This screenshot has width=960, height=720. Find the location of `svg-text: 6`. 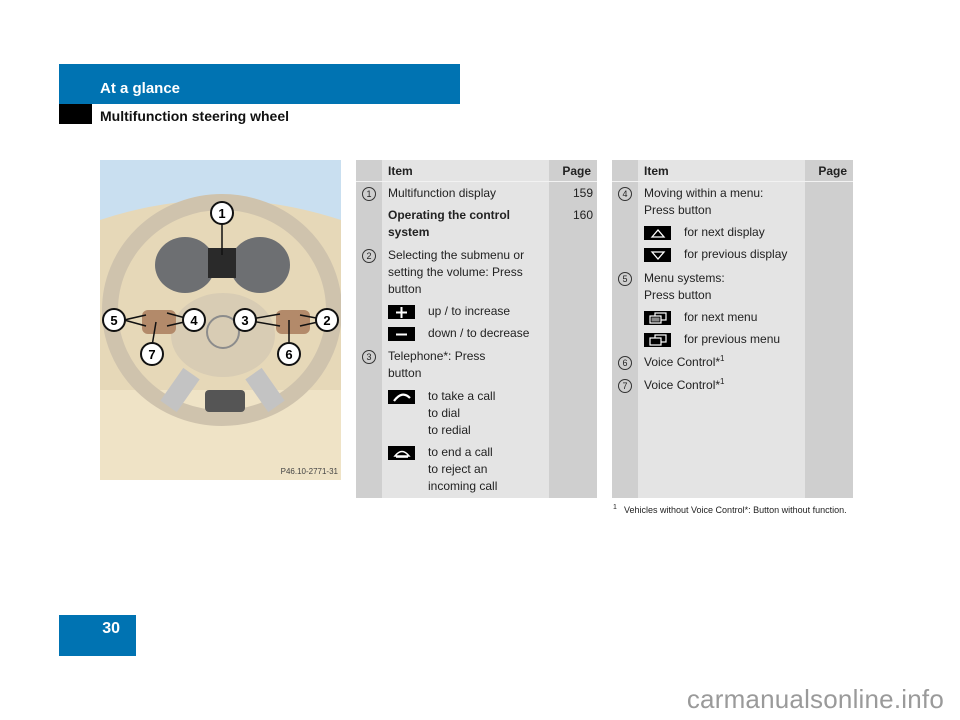

svg-text: 6 is located at coordinates (288, 354).